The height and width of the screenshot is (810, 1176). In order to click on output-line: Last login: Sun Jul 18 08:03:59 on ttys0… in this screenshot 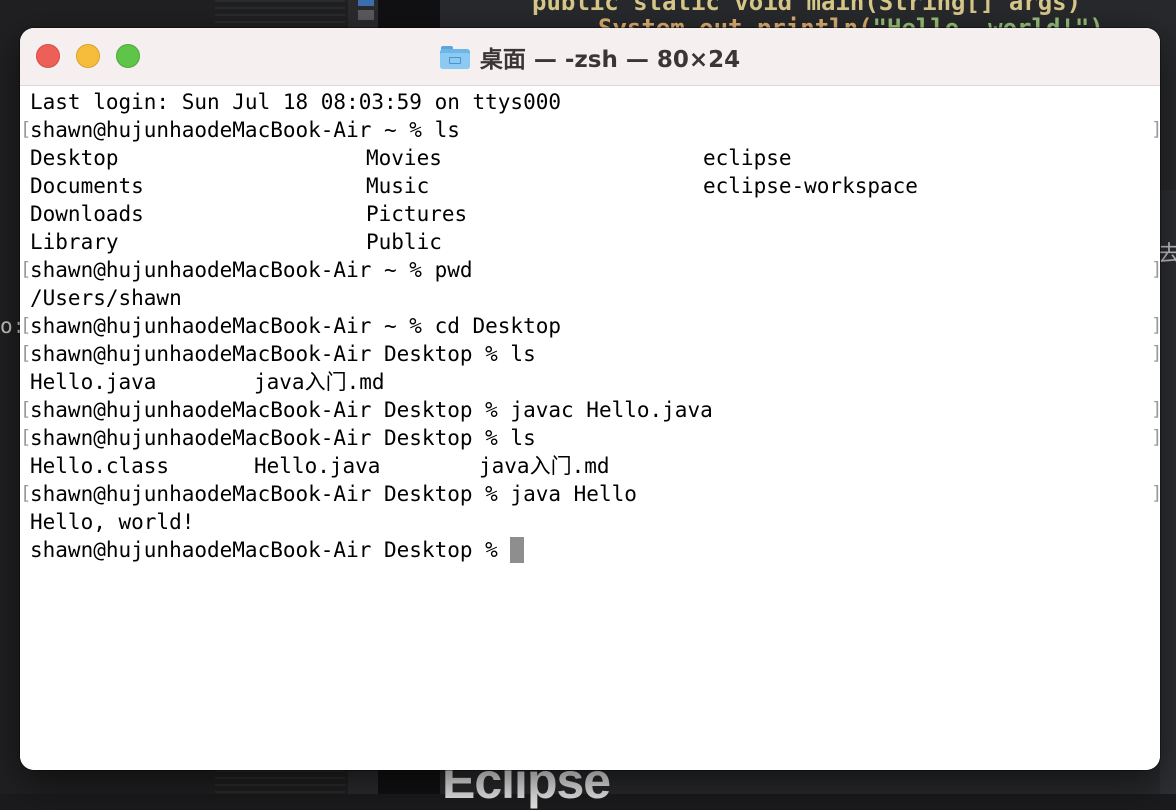, I will do `click(296, 102)`.